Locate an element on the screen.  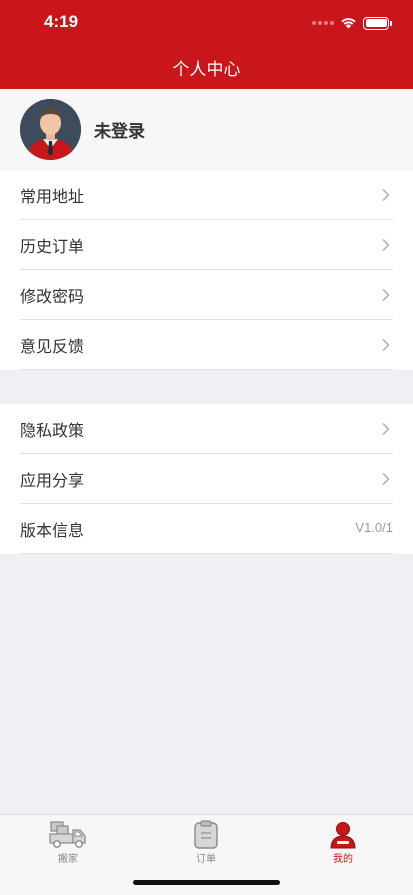
menu-item-share-app: 应用分享 is located at coordinates (206, 479).